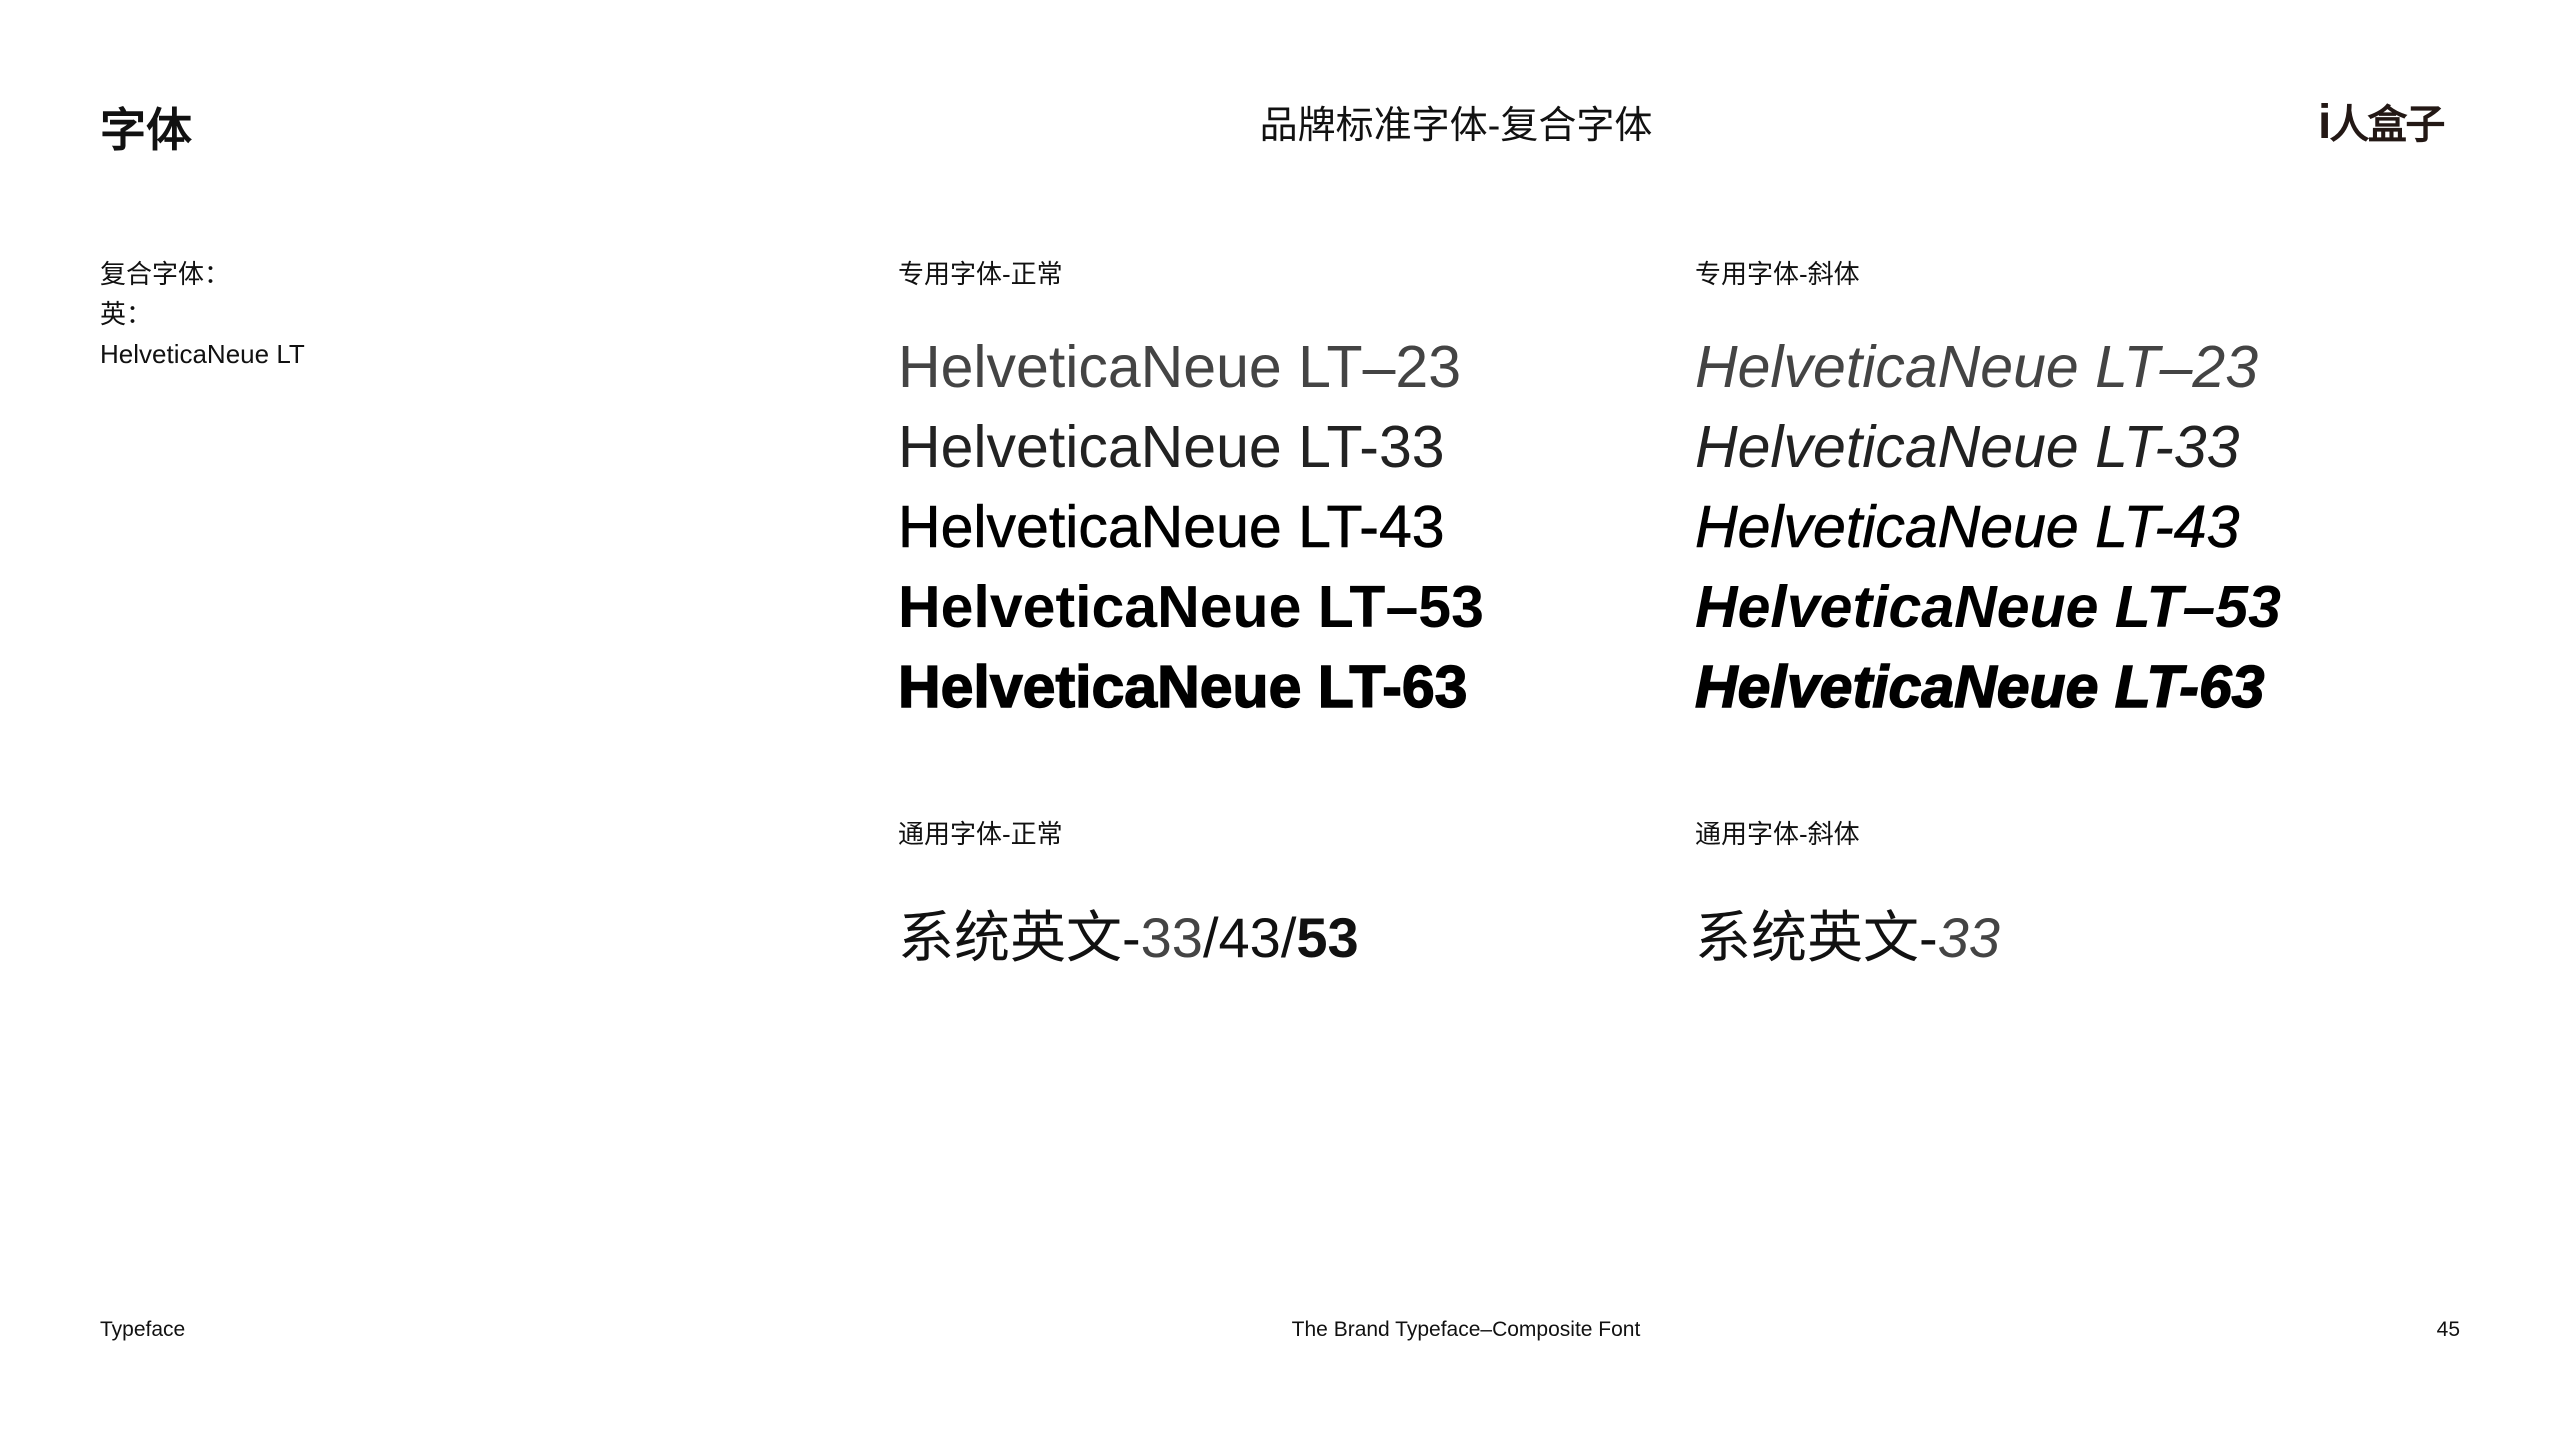  I want to click on composite-font-info: 复合字体： 英： HelveticaNeue LT, so click(202, 314).